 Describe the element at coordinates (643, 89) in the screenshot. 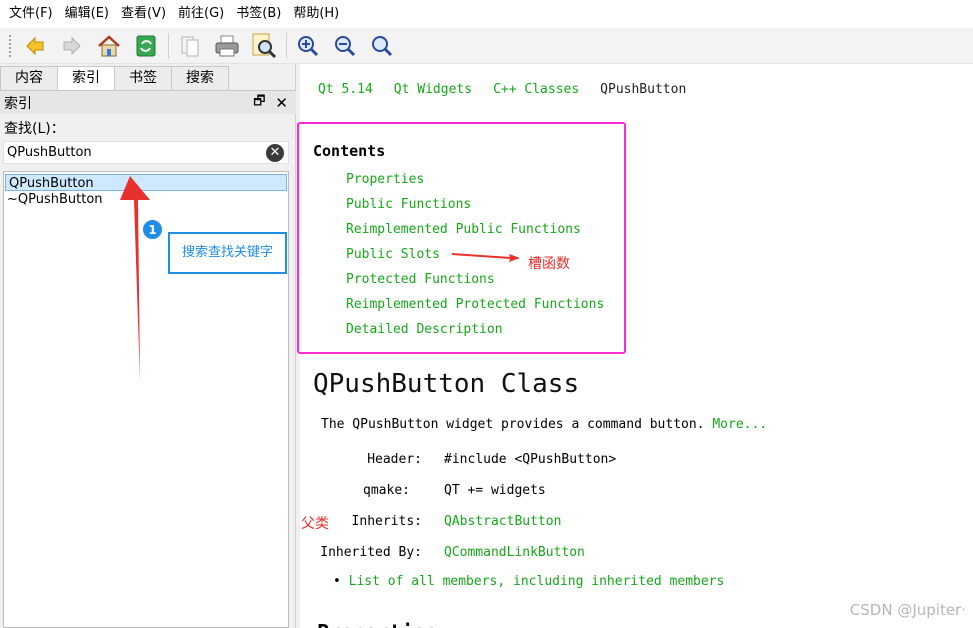

I see `breadcrumb-current: QPushButton` at that location.